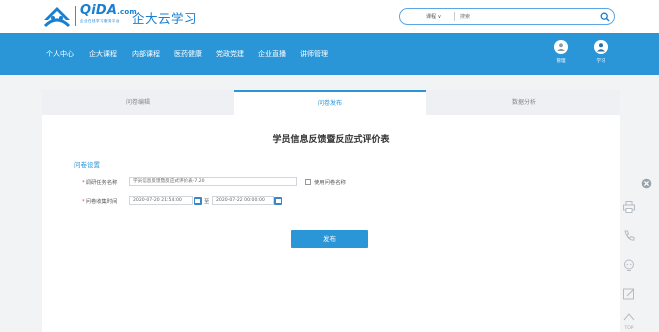 This screenshot has height=332, width=659. Describe the element at coordinates (75, 16) in the screenshot. I see `logo-divider` at that location.